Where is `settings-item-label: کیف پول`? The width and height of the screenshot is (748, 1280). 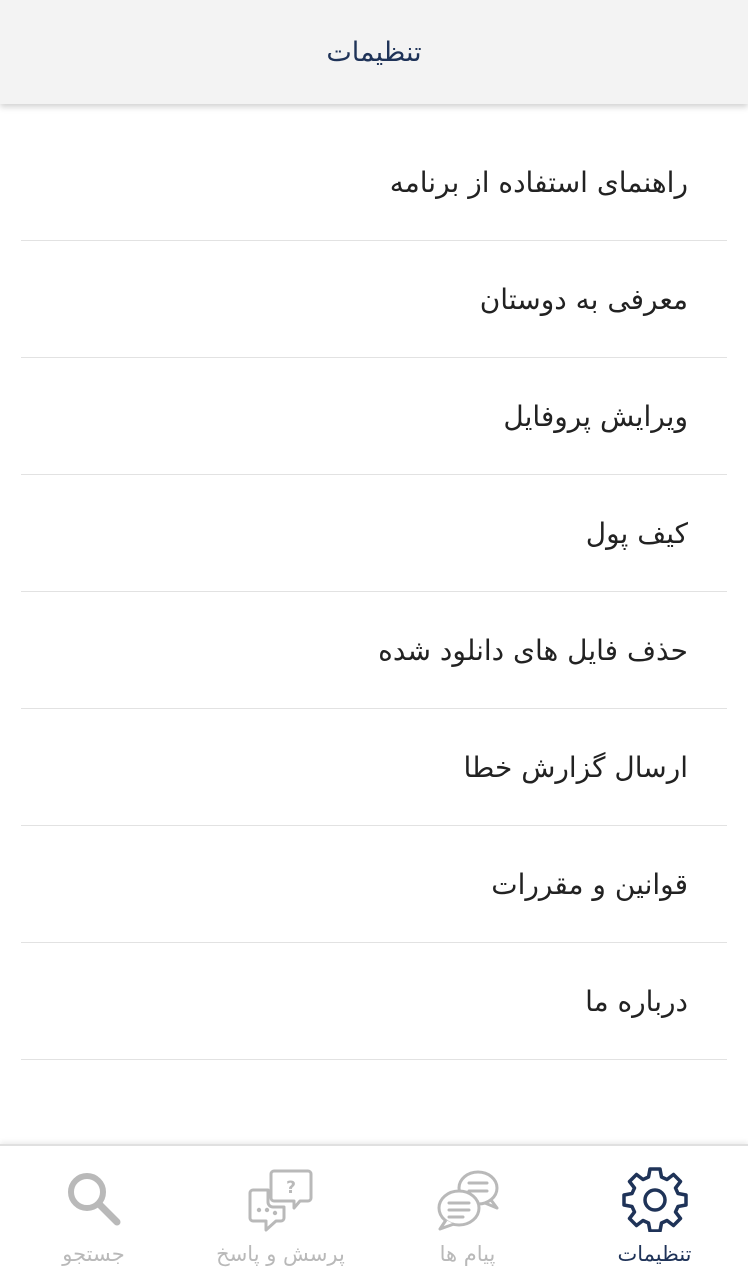 settings-item-label: کیف پول is located at coordinates (636, 533).